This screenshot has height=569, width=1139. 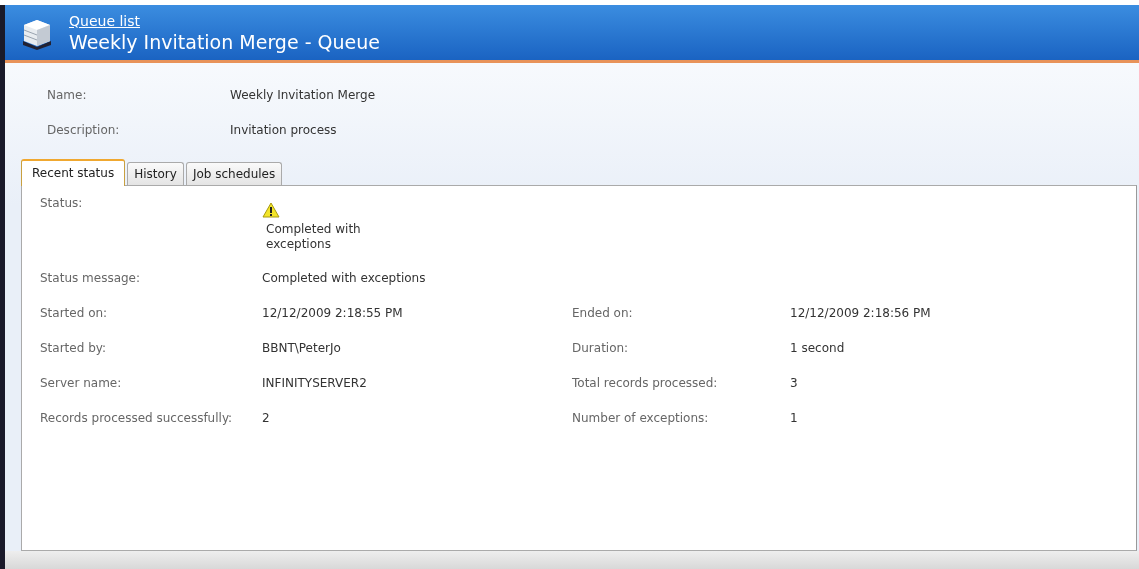 I want to click on field-value: Invitation process, so click(x=283, y=129).